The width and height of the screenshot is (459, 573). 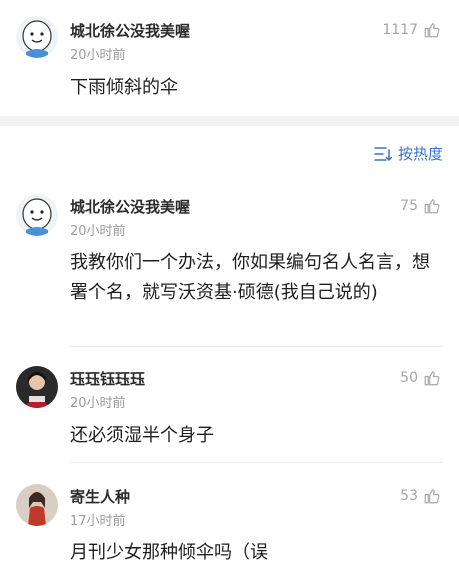 I want to click on sort-label: 按热度, so click(x=420, y=154).